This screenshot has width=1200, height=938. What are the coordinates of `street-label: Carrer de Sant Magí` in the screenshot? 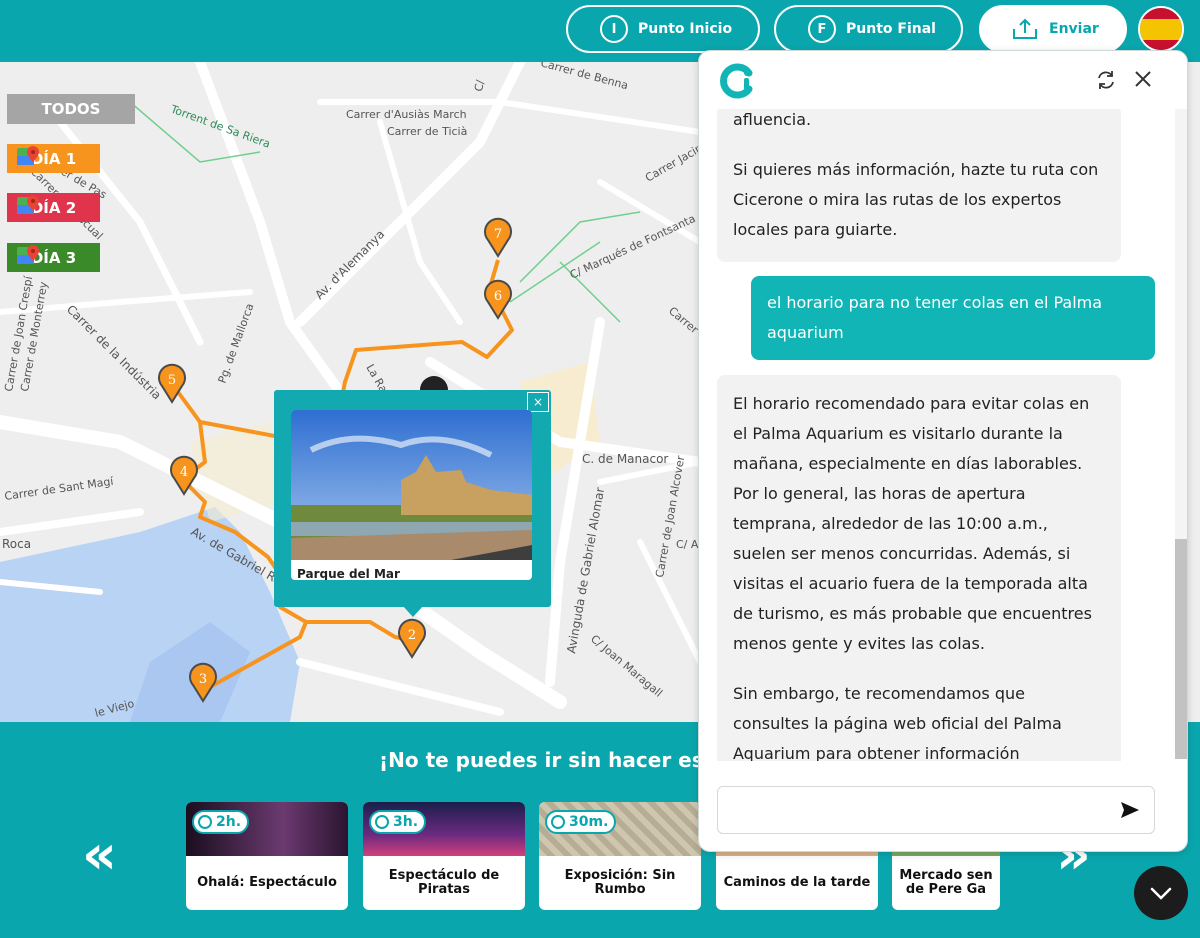 It's located at (60, 489).